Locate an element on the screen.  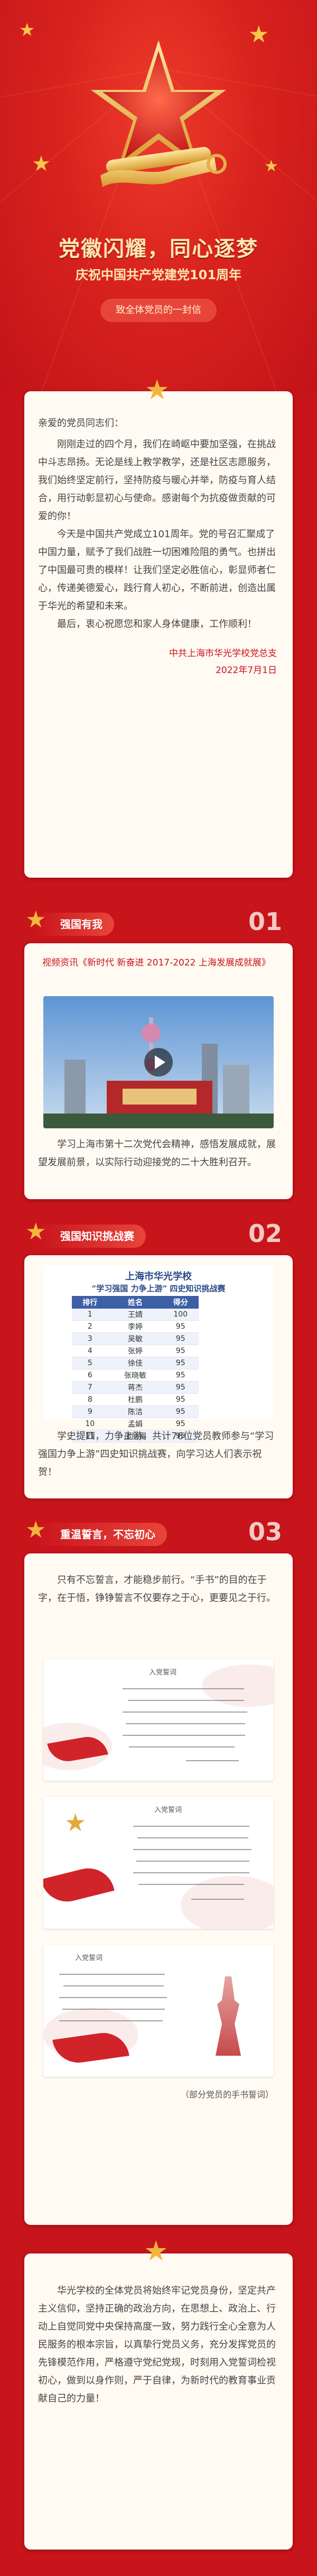
party-star-emblem-icon is located at coordinates (159, 113).